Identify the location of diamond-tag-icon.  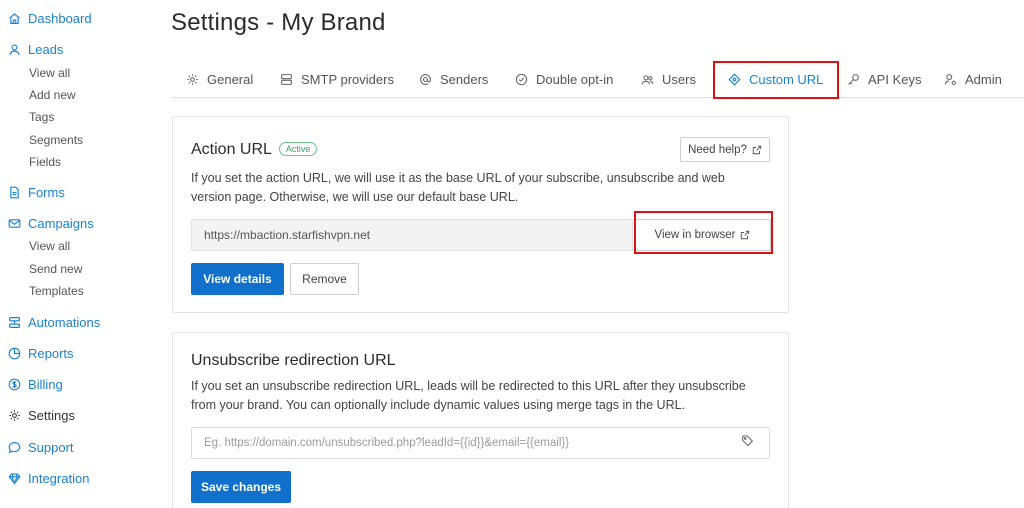
(735, 79).